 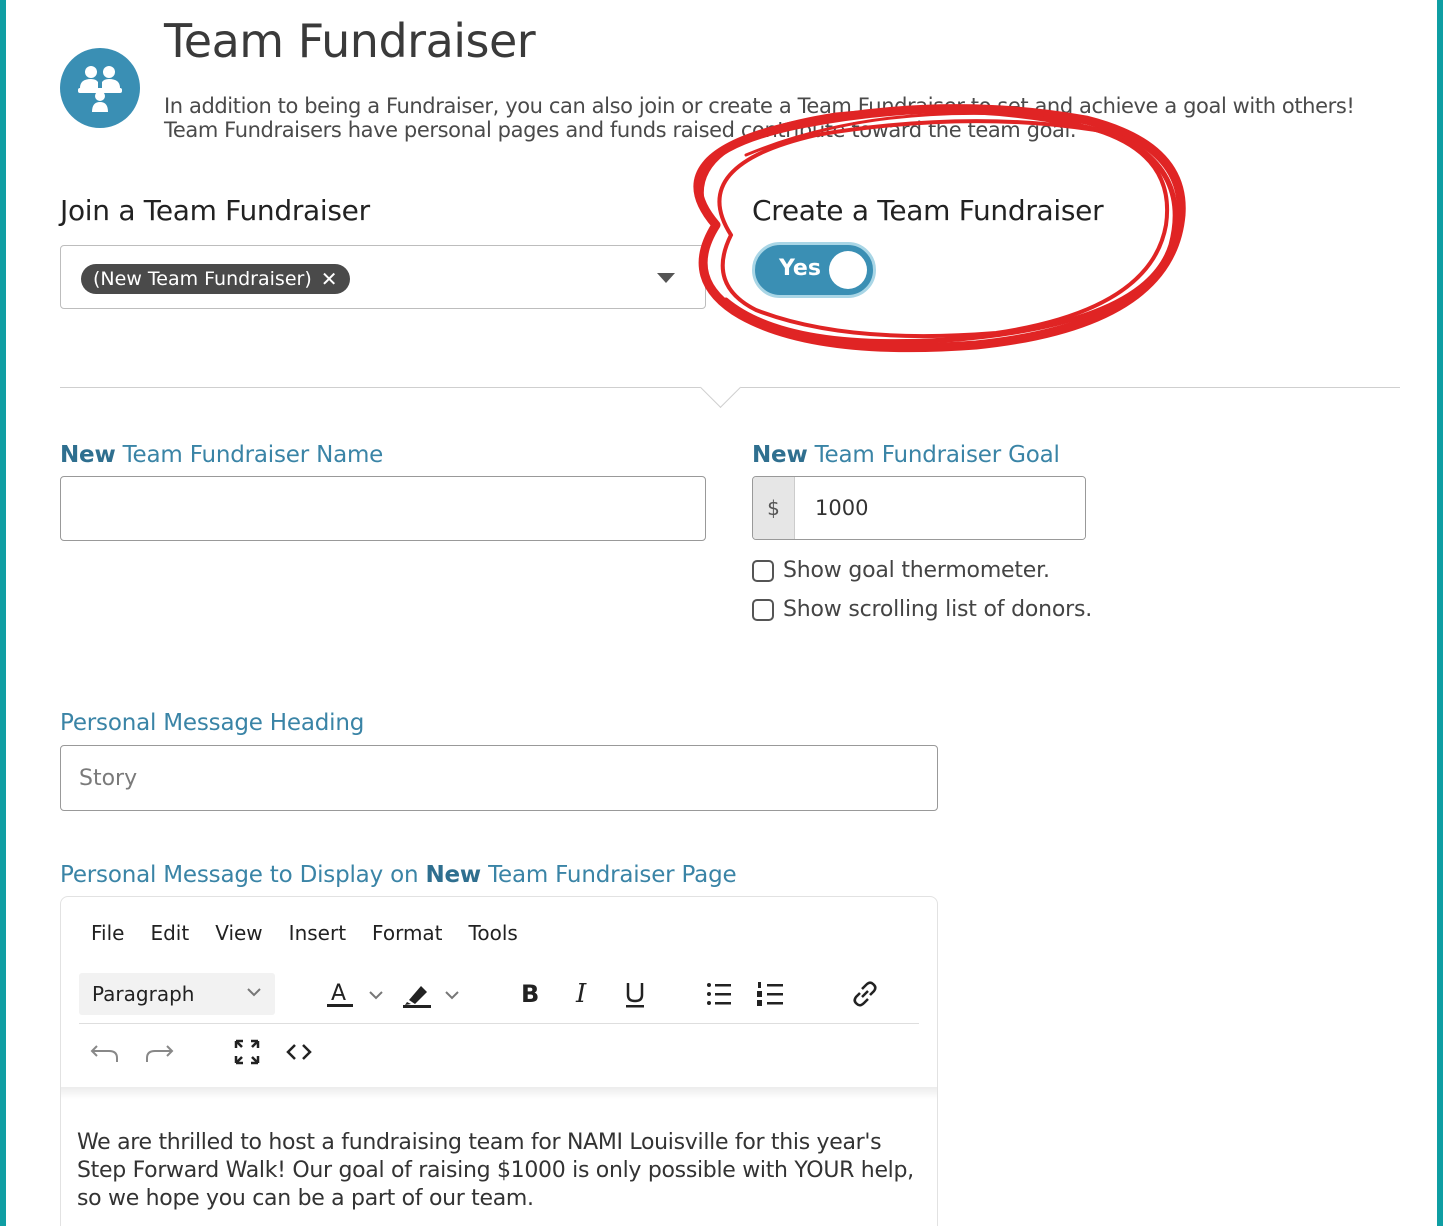 I want to click on block-format-value: Paragraph, so click(x=143, y=994).